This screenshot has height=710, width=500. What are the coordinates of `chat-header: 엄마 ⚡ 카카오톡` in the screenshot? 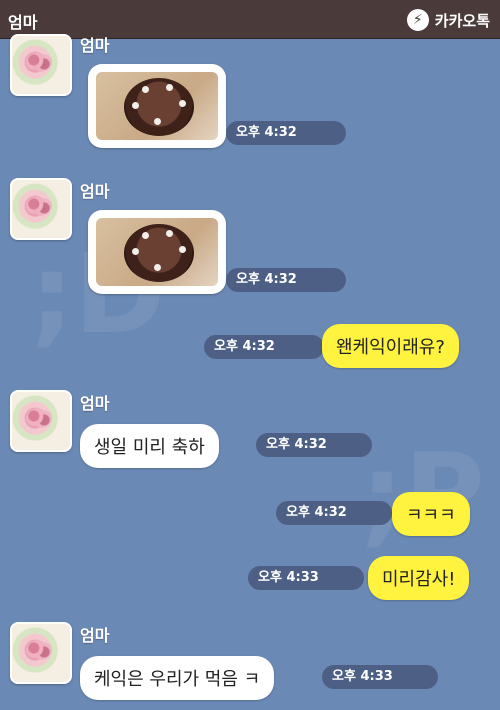 It's located at (250, 19).